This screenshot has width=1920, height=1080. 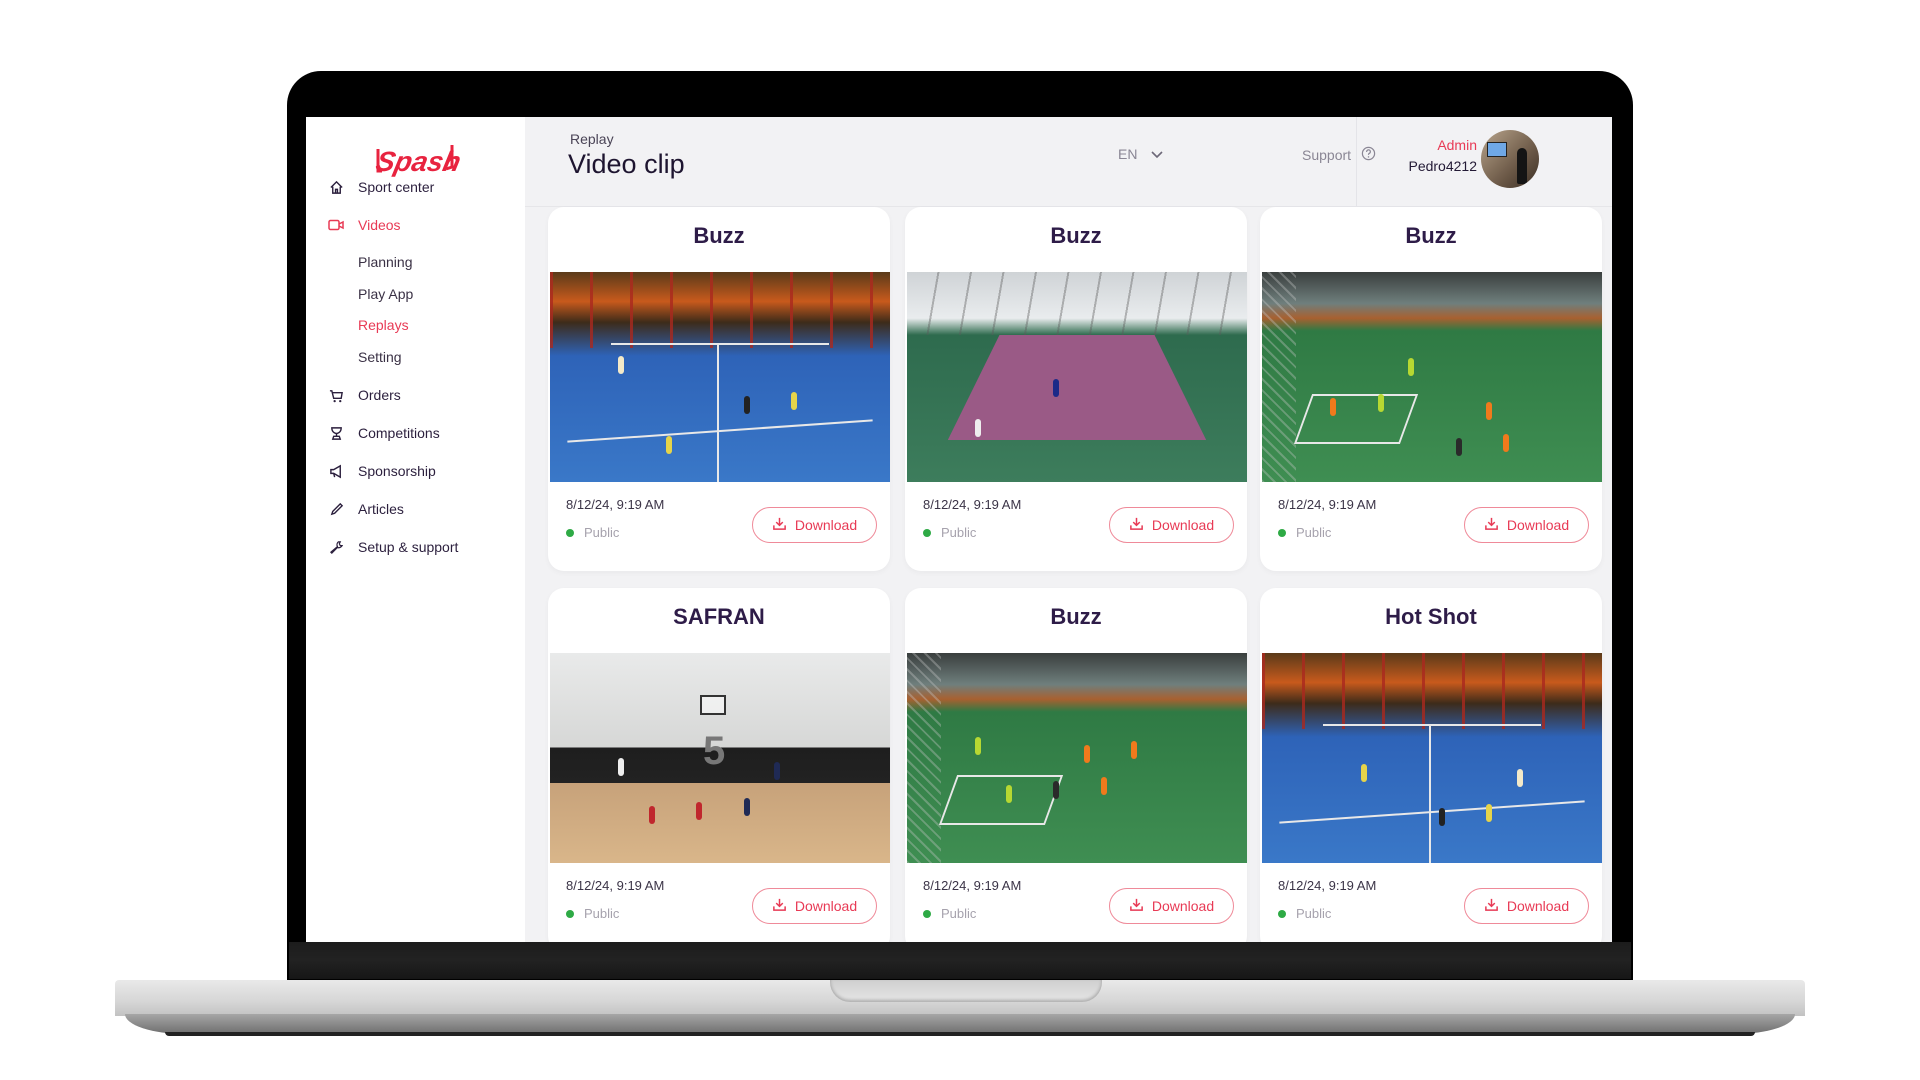 I want to click on breadcrumb: Replay, so click(x=592, y=139).